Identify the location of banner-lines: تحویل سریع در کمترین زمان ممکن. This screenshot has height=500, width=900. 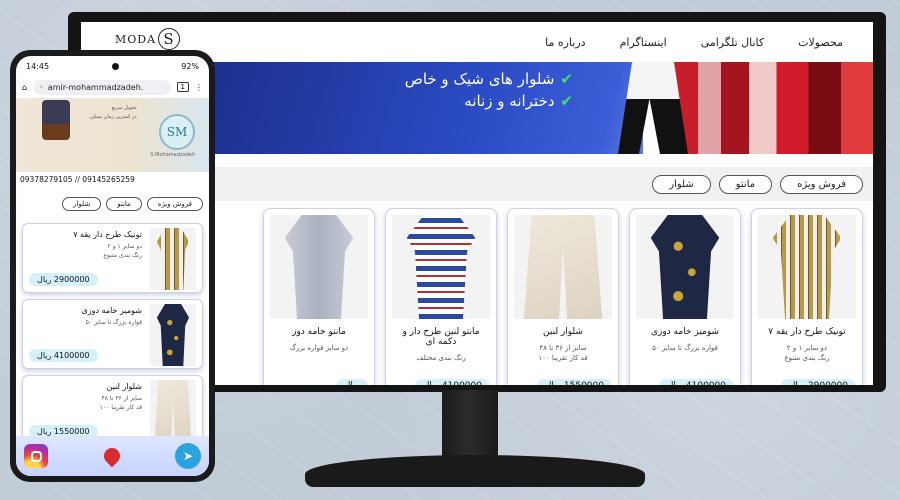
(113, 113).